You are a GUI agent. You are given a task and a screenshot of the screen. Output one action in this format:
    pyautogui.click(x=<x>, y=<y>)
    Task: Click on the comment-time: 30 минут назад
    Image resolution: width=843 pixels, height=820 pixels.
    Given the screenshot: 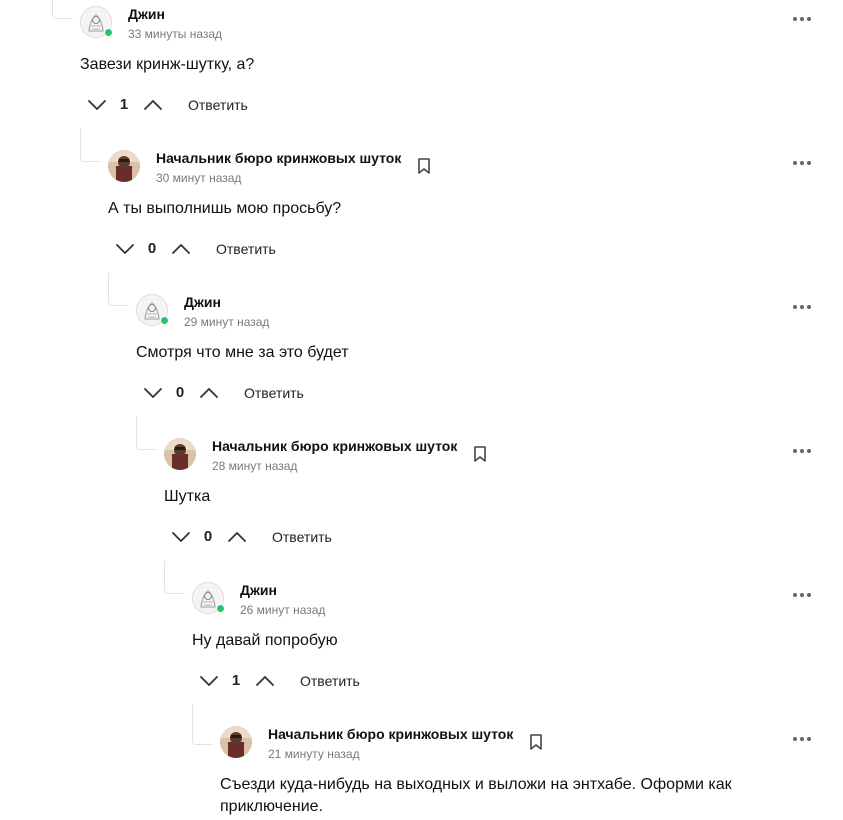 What is the action you would take?
    pyautogui.click(x=198, y=178)
    